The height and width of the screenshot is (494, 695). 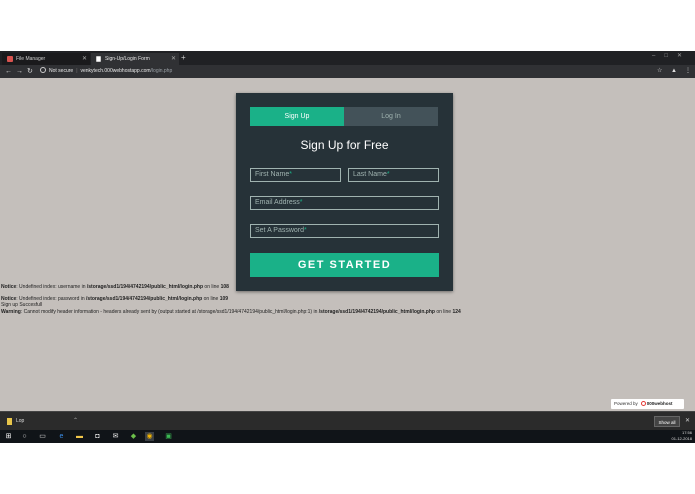 I want to click on browser-tab-signup-login: Sign-Up/Login Form ✕, so click(x=135, y=59).